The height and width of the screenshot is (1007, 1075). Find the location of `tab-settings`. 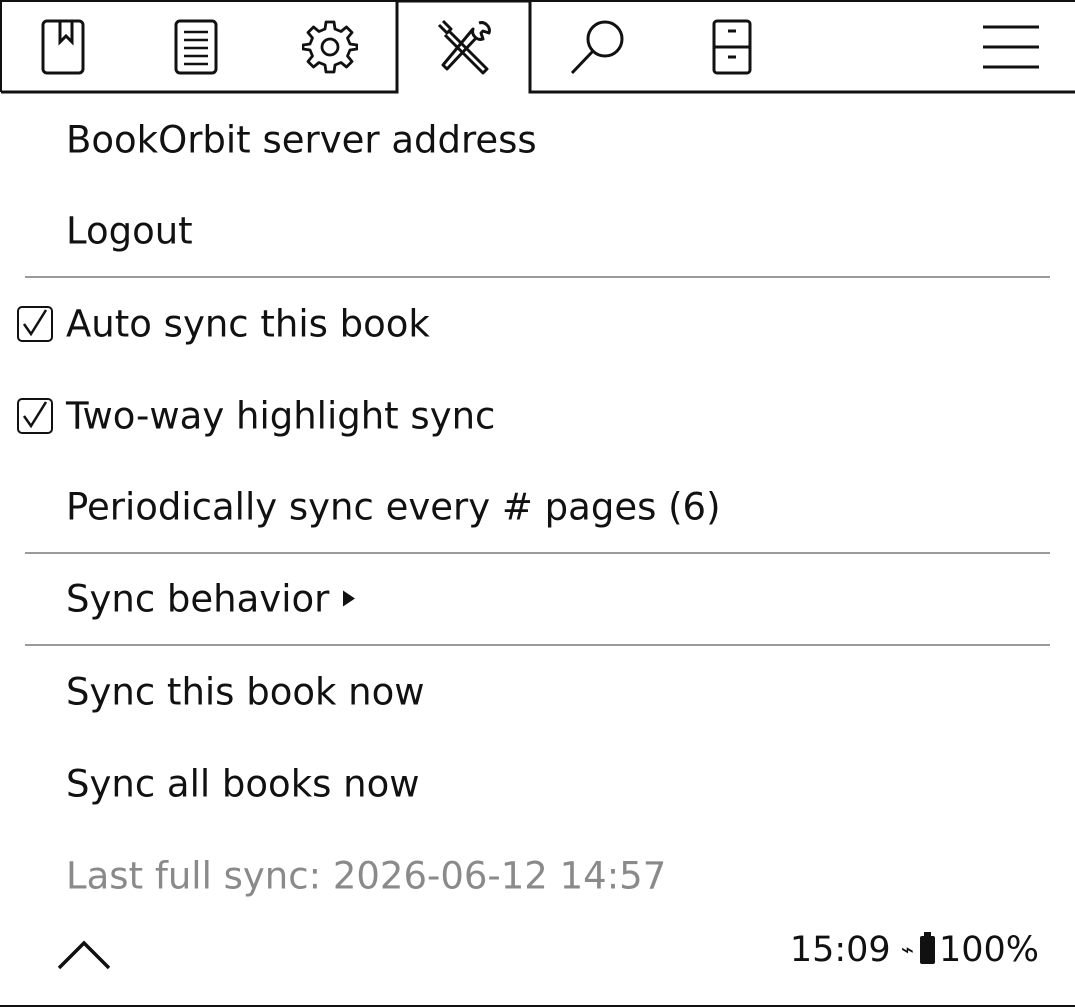

tab-settings is located at coordinates (330, 47).